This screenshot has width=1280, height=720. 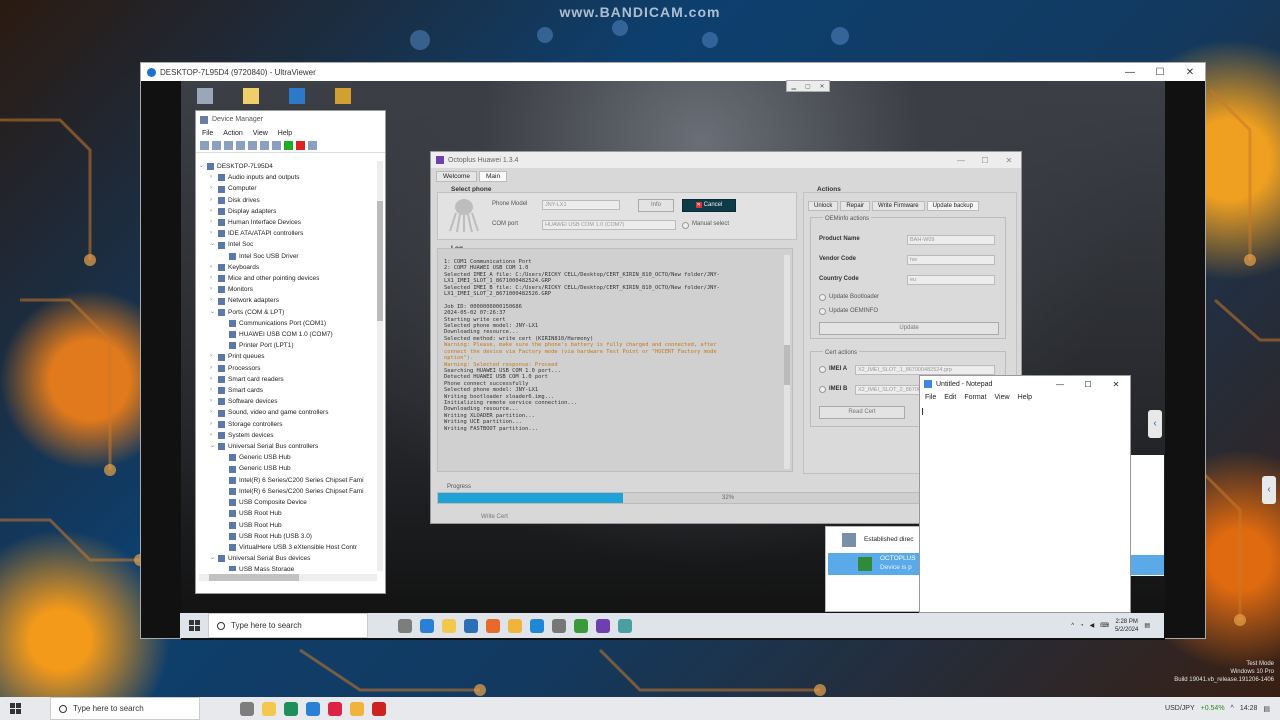 I want to click on notifications-icon: ▤, so click(x=1147, y=625).